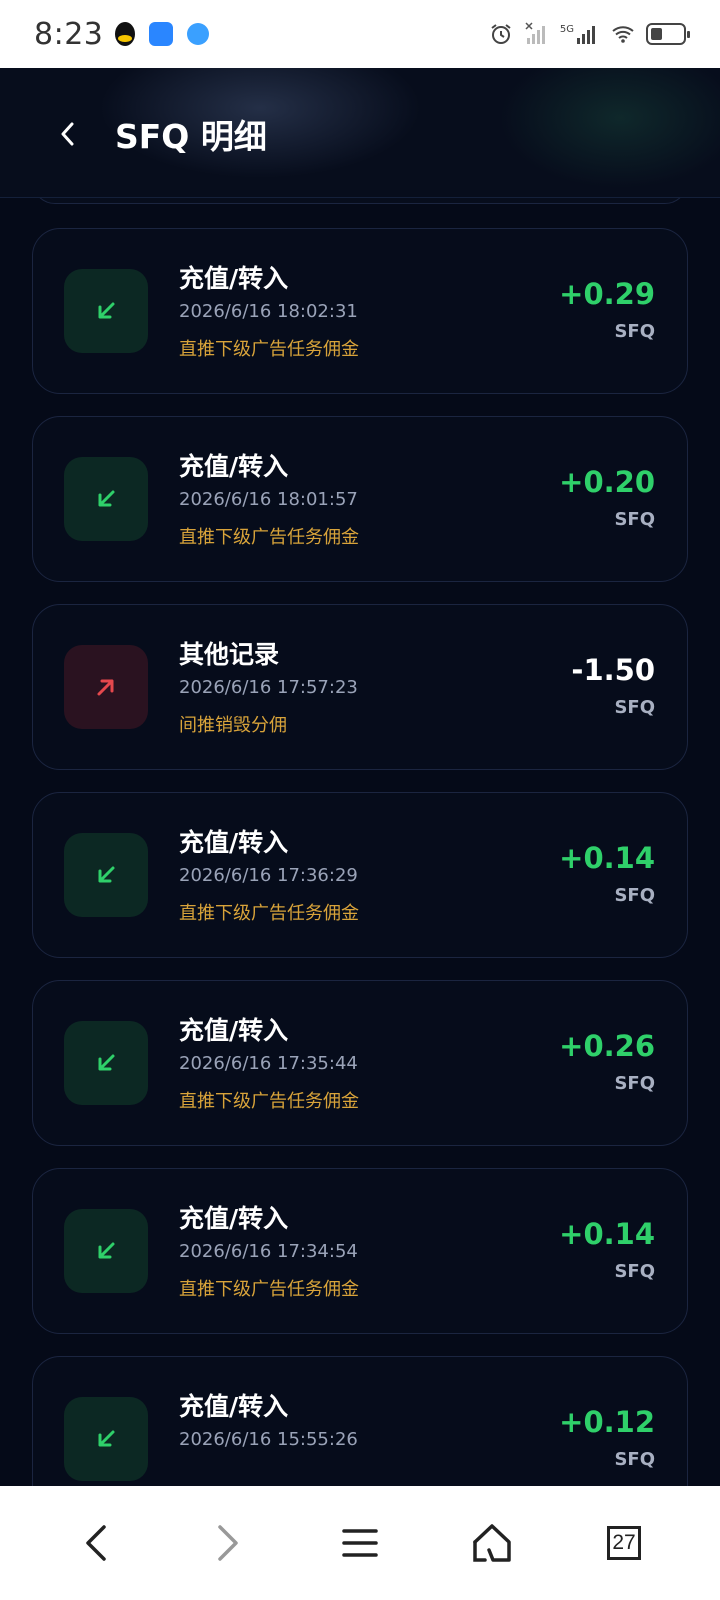 The width and height of the screenshot is (720, 1600). I want to click on weather-icon, so click(161, 34).